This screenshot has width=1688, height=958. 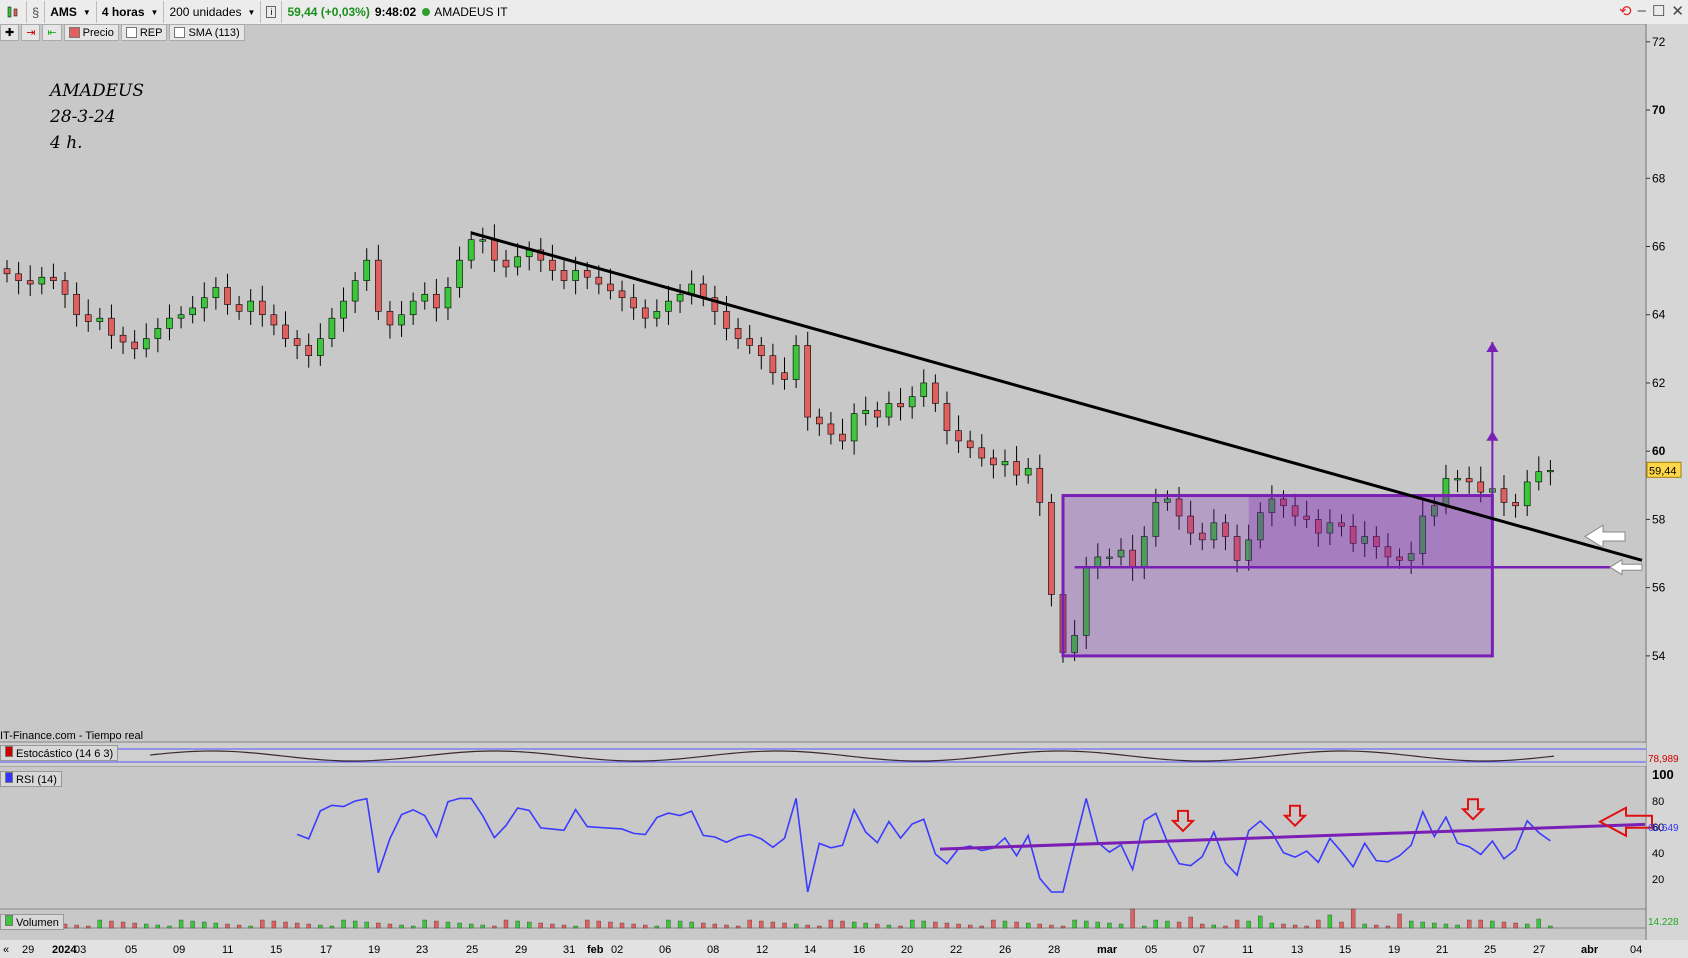 I want to click on time-tick-label: 19, so click(x=374, y=950).